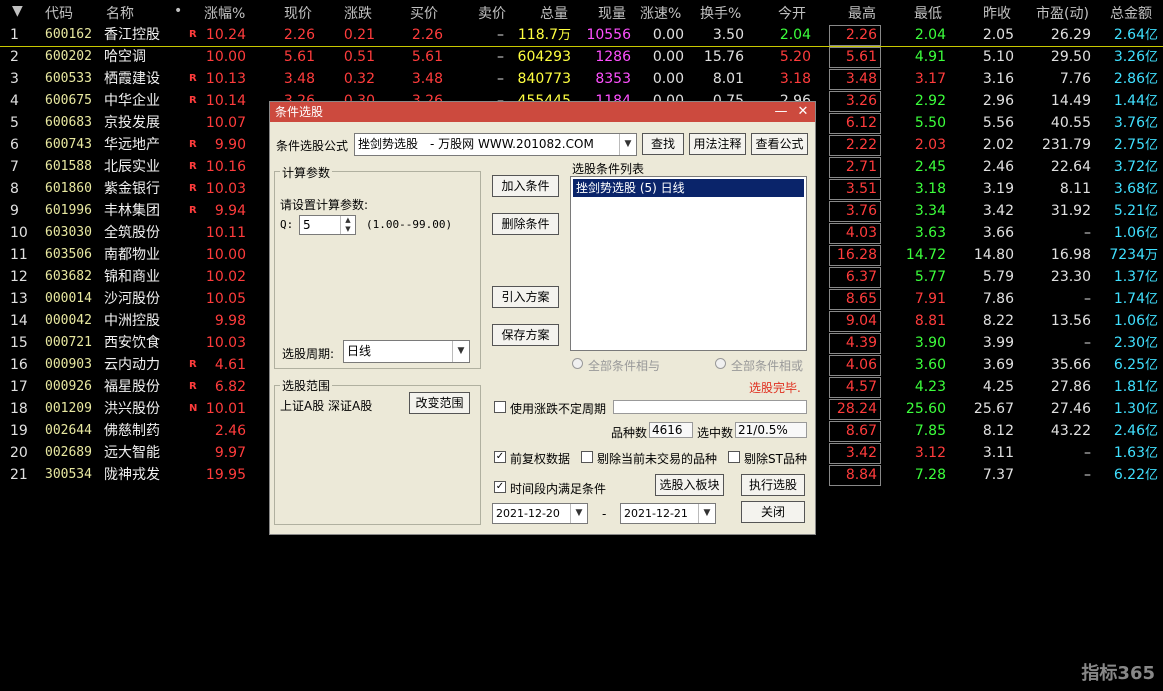 The width and height of the screenshot is (1163, 691). Describe the element at coordinates (1135, 233) in the screenshot. I see `amount-value: 1.06亿` at that location.